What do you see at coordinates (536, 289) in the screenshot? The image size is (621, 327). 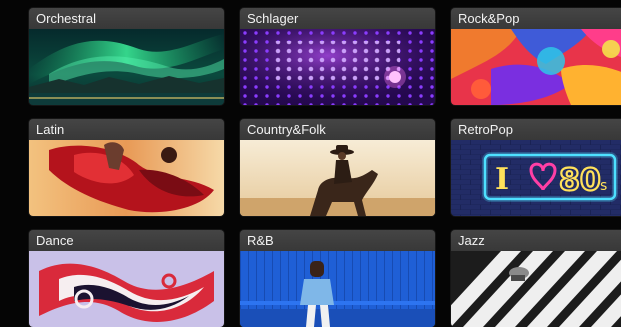 I see `zebra-crossing-image` at bounding box center [536, 289].